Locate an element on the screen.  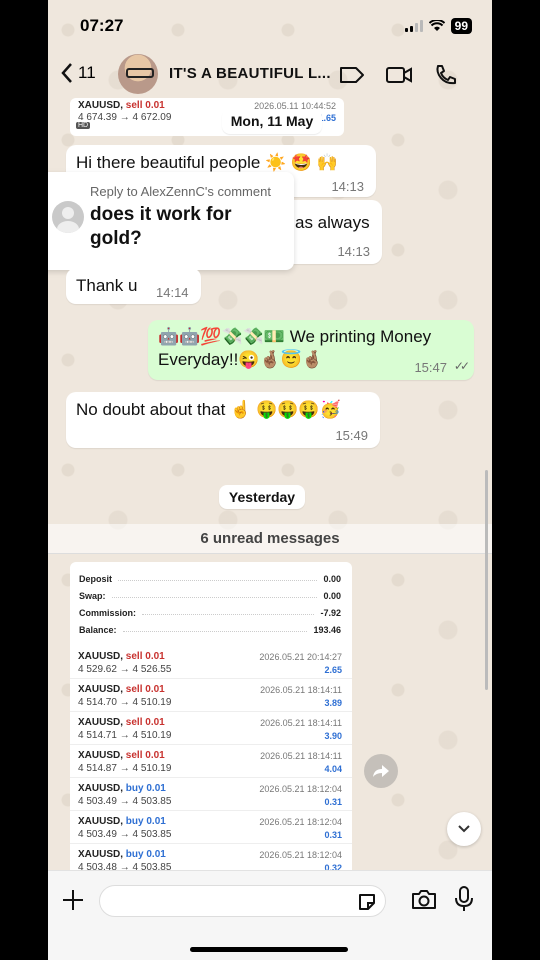
trade-prices: 4 529.62 → 4 526.55 is located at coordinates (125, 669).